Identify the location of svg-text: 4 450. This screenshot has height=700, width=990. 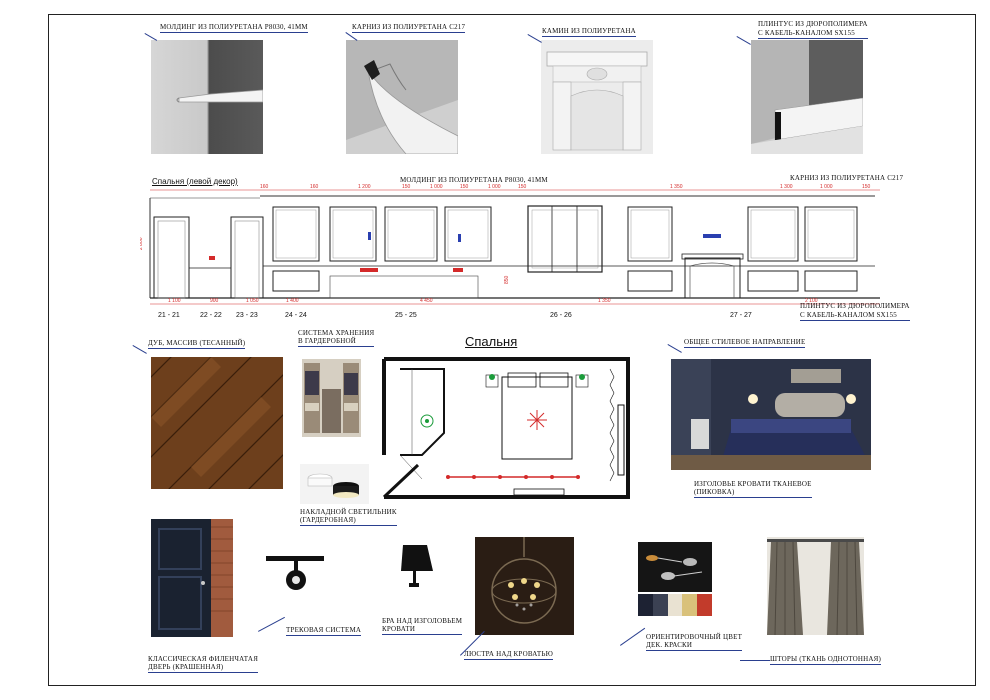
(426, 301).